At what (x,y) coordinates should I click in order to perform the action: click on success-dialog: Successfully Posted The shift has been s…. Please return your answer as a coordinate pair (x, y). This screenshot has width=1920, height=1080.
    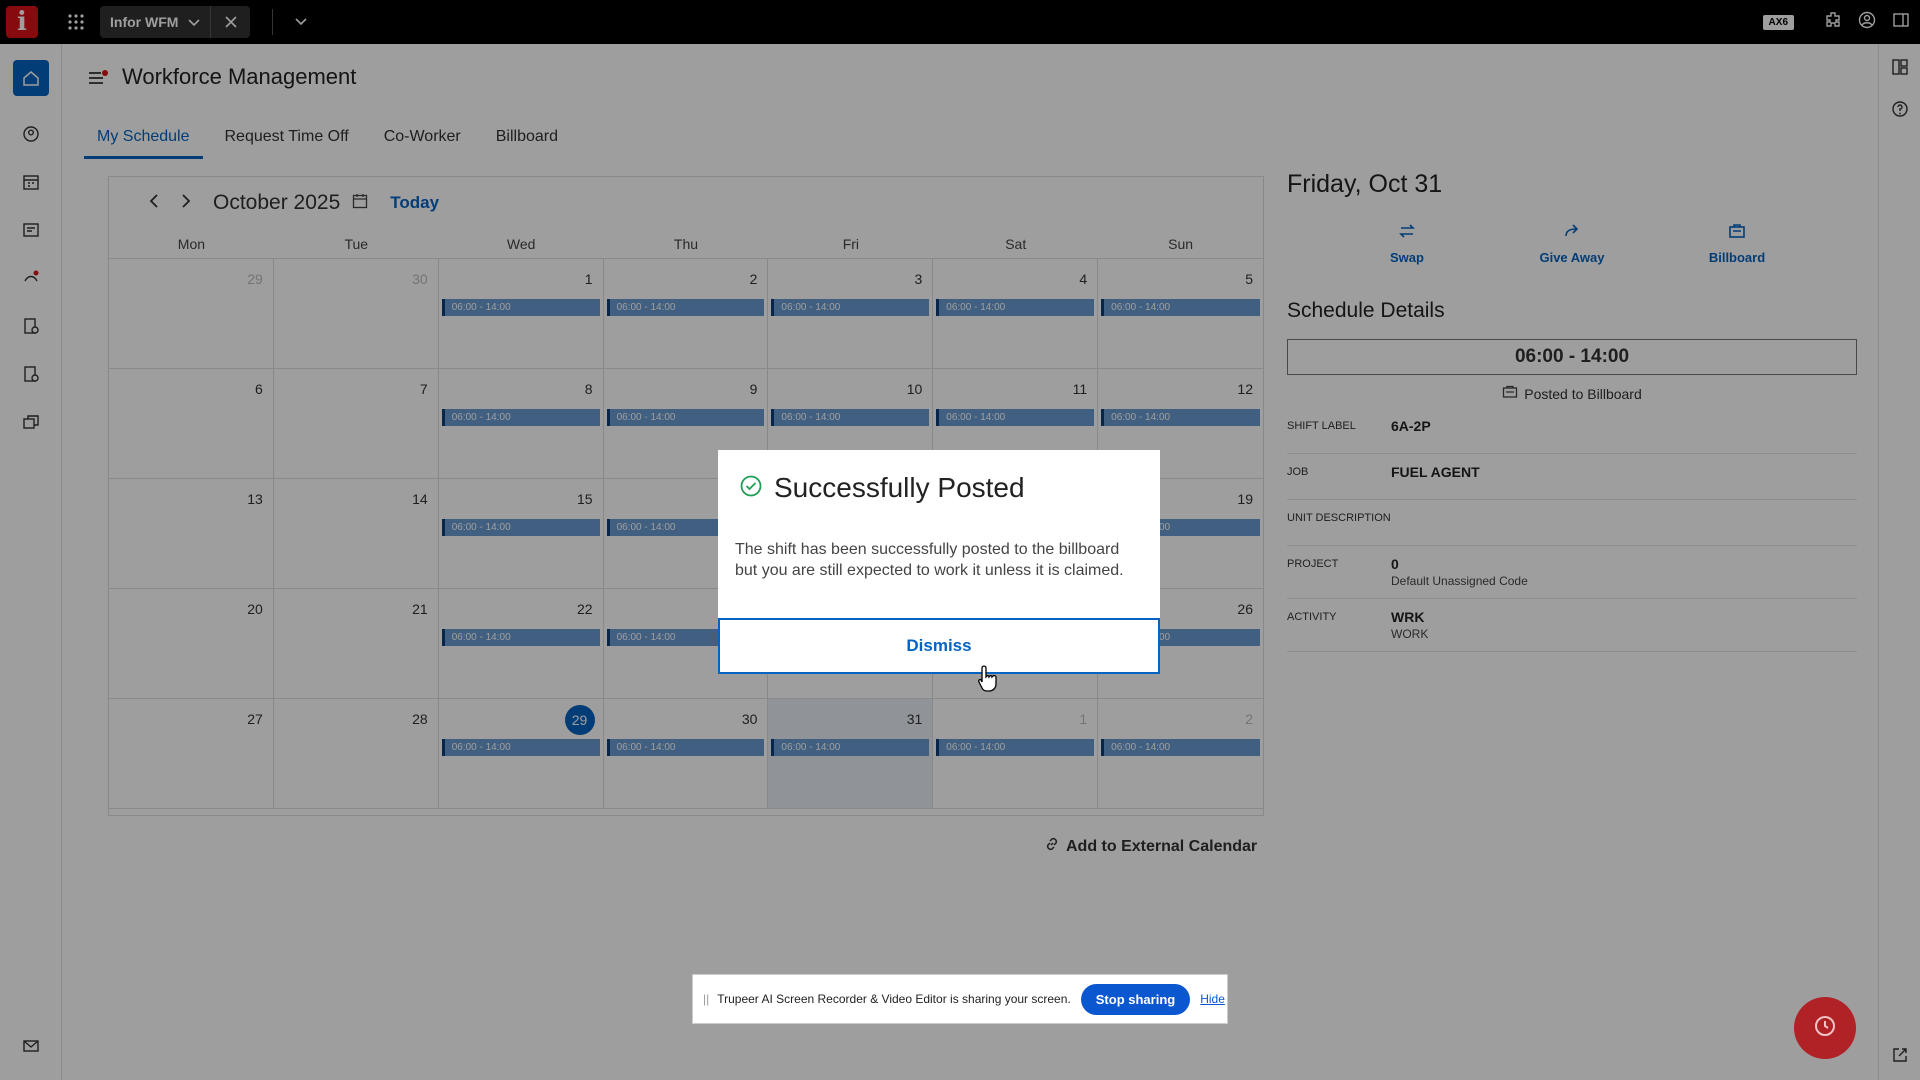
    Looking at the image, I should click on (939, 562).